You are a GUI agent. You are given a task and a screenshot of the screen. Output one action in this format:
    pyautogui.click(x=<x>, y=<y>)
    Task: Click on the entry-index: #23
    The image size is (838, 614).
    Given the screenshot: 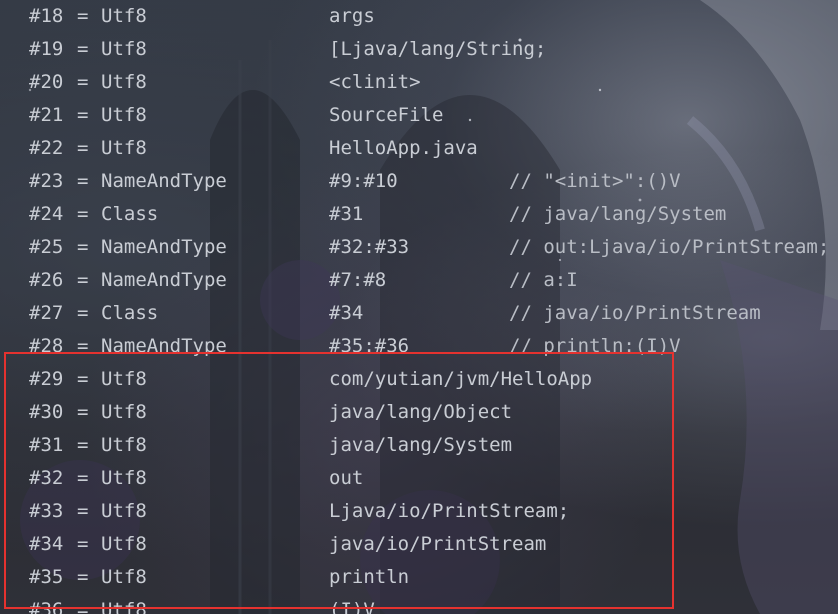 What is the action you would take?
    pyautogui.click(x=46, y=181)
    